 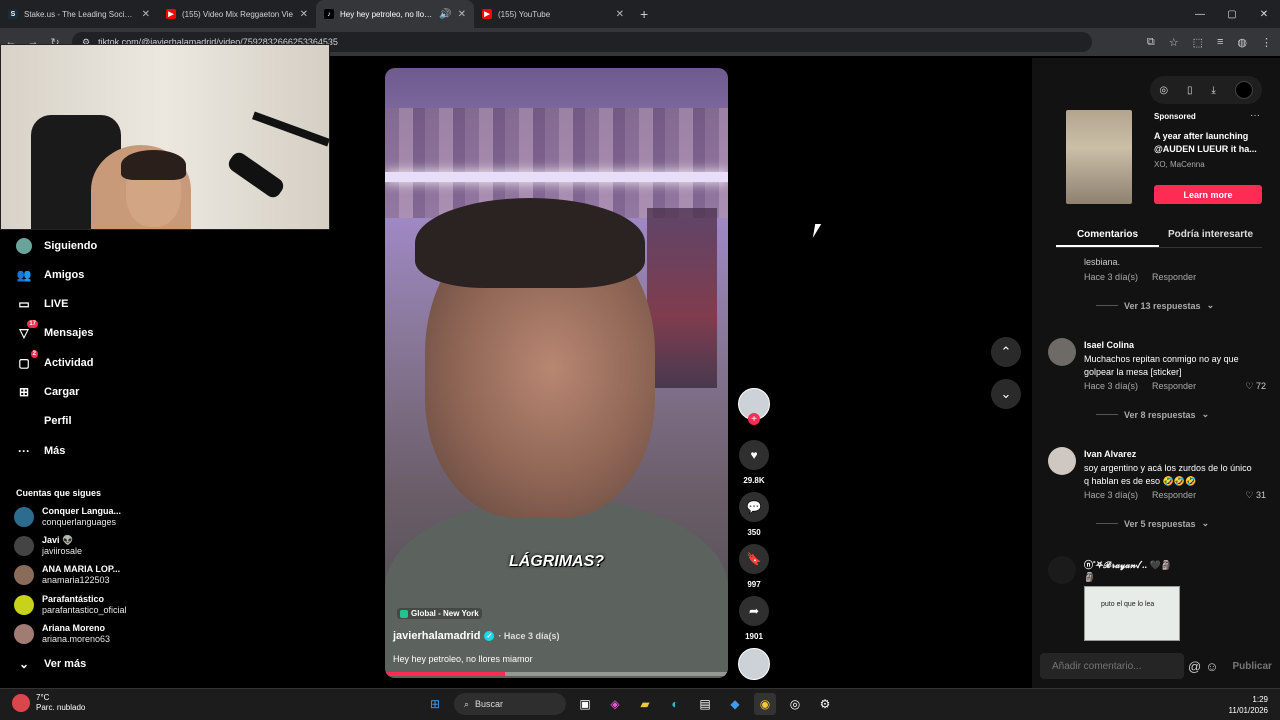 What do you see at coordinates (754, 406) in the screenshot?
I see `creator-avatar: +` at bounding box center [754, 406].